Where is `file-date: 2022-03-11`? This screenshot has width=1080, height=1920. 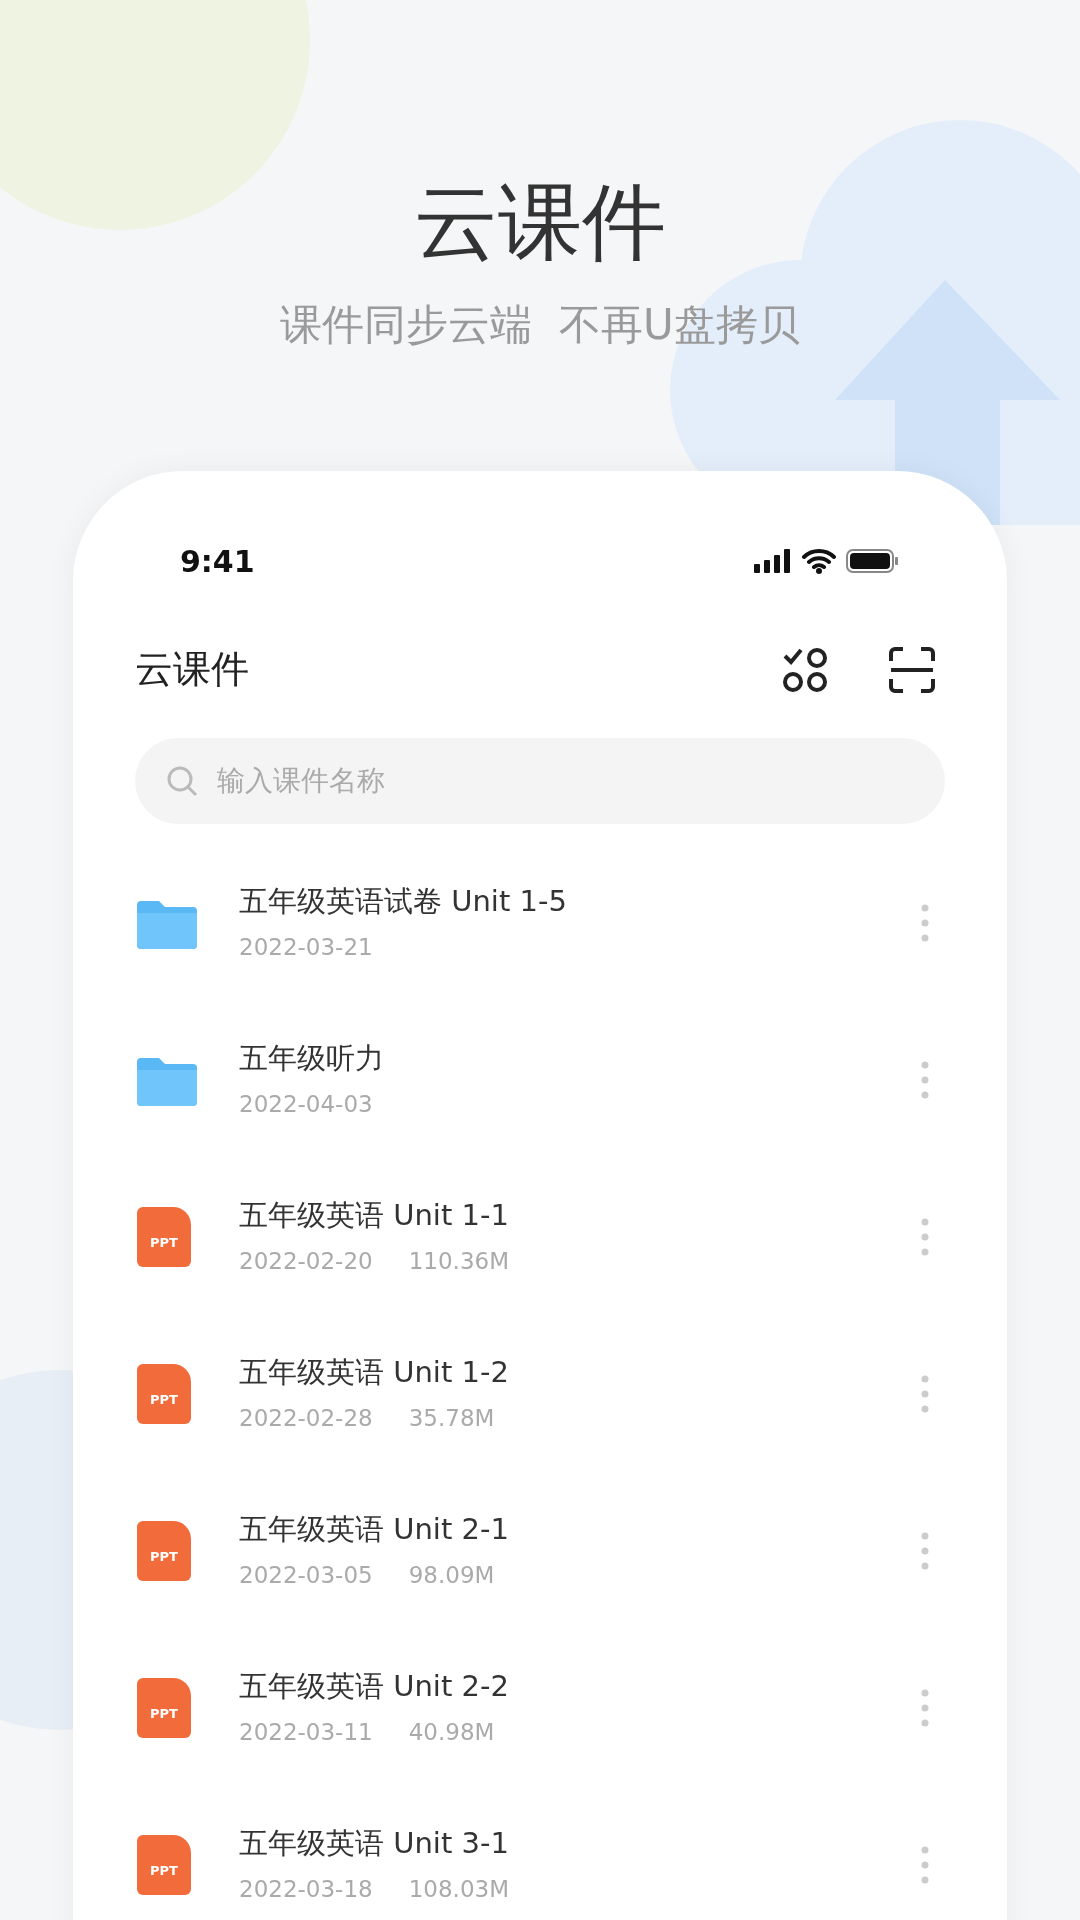
file-date: 2022-03-11 is located at coordinates (306, 1732).